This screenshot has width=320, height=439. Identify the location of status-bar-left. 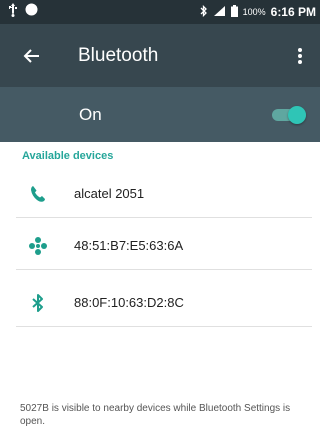
(22, 12).